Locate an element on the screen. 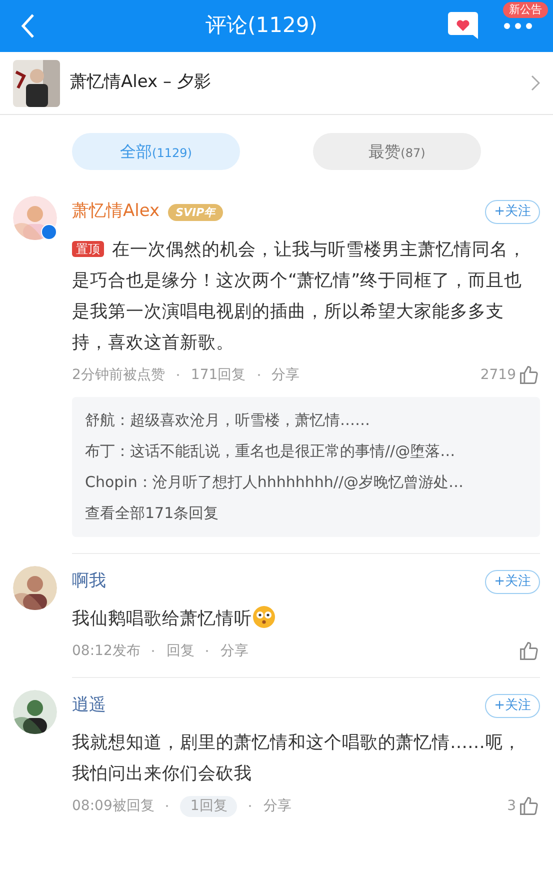 The height and width of the screenshot is (887, 553). comment-time: 2分钟前被点赞 is located at coordinates (118, 375).